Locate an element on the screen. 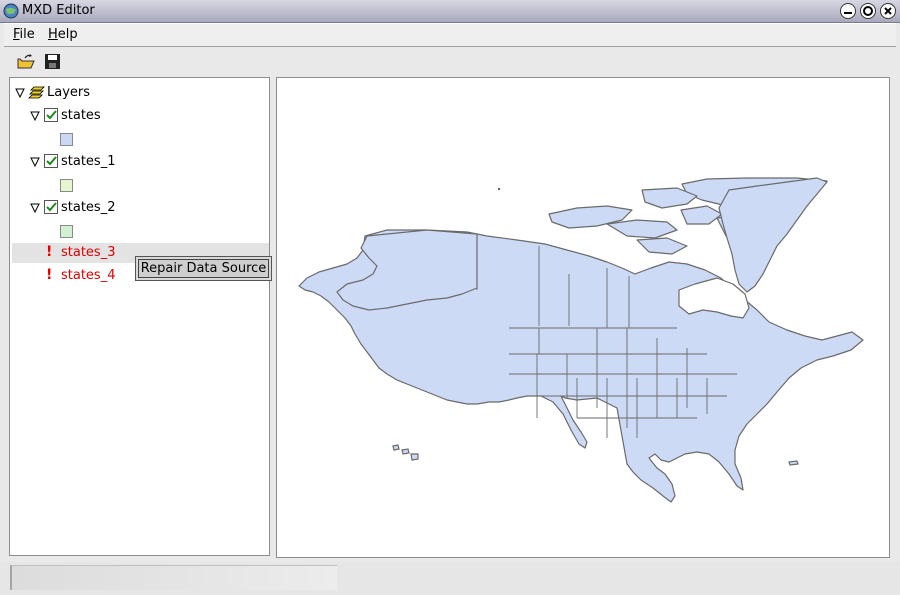  menu-file-label: File is located at coordinates (24, 34).